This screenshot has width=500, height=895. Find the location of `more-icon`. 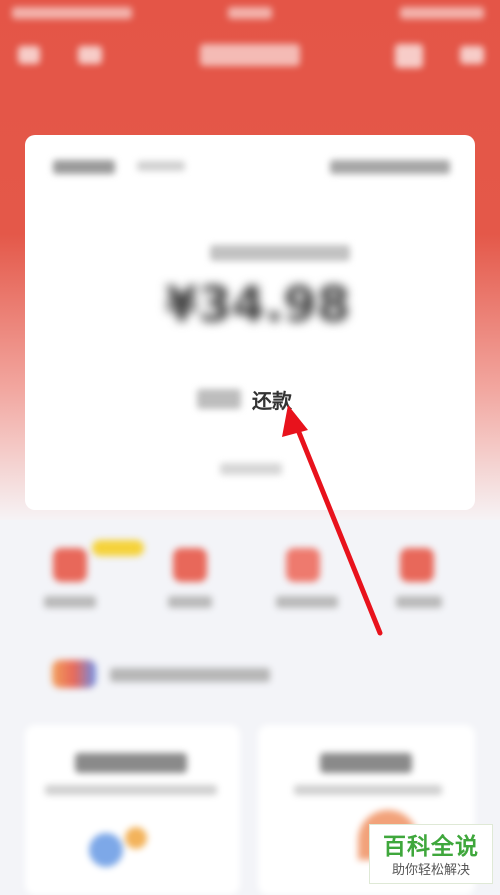

more-icon is located at coordinates (472, 55).